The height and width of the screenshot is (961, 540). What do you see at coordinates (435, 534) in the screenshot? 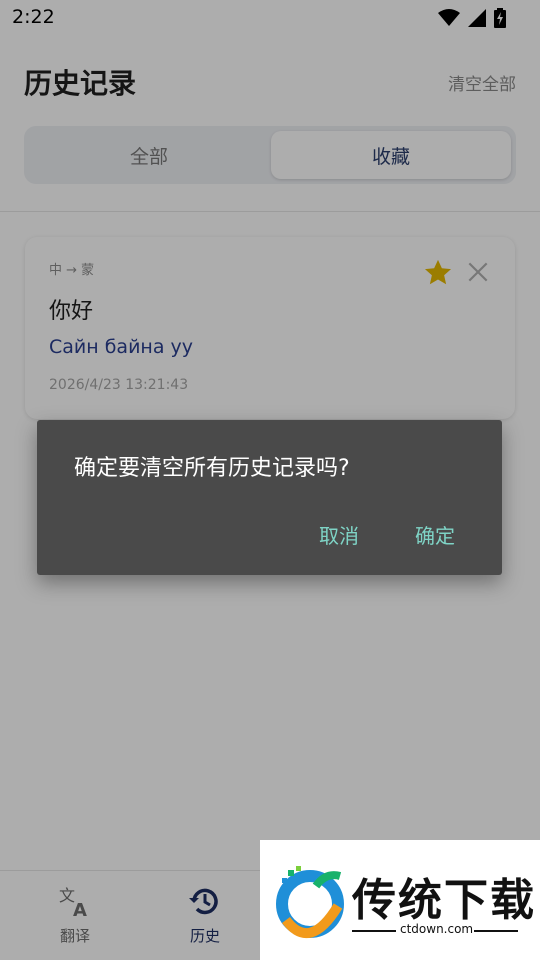
I see `confirm-button: 确定` at bounding box center [435, 534].